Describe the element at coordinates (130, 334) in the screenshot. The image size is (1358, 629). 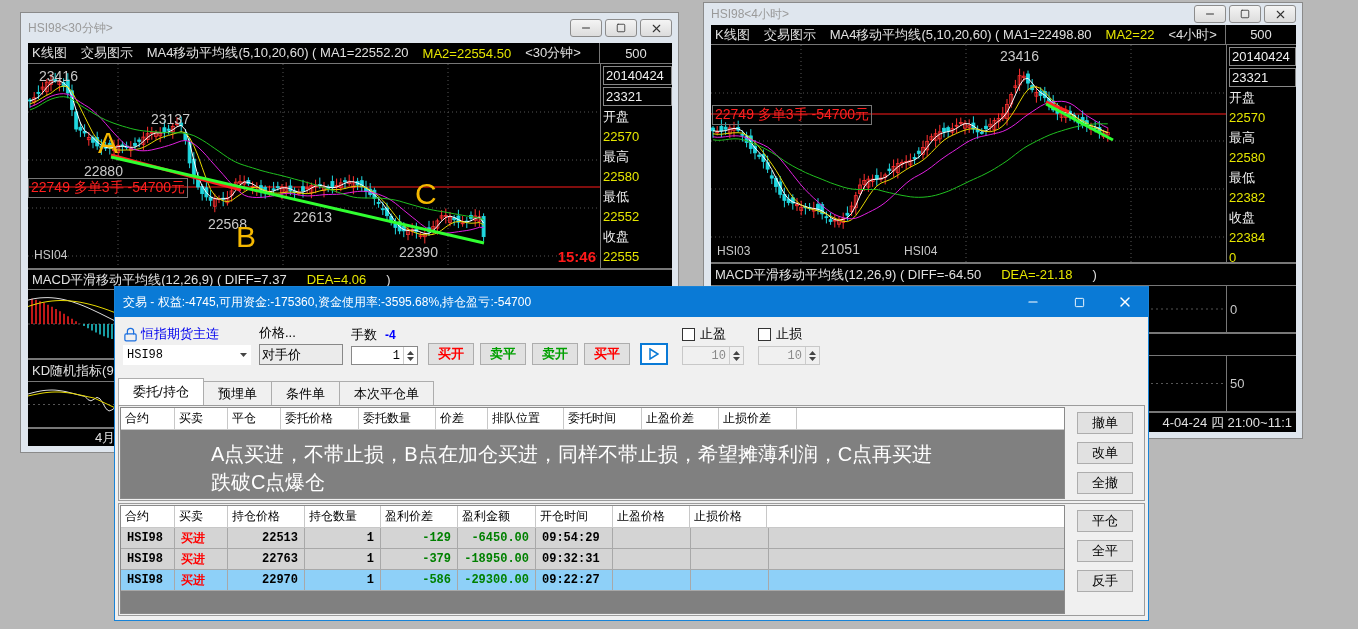
I see `lock-icon` at that location.